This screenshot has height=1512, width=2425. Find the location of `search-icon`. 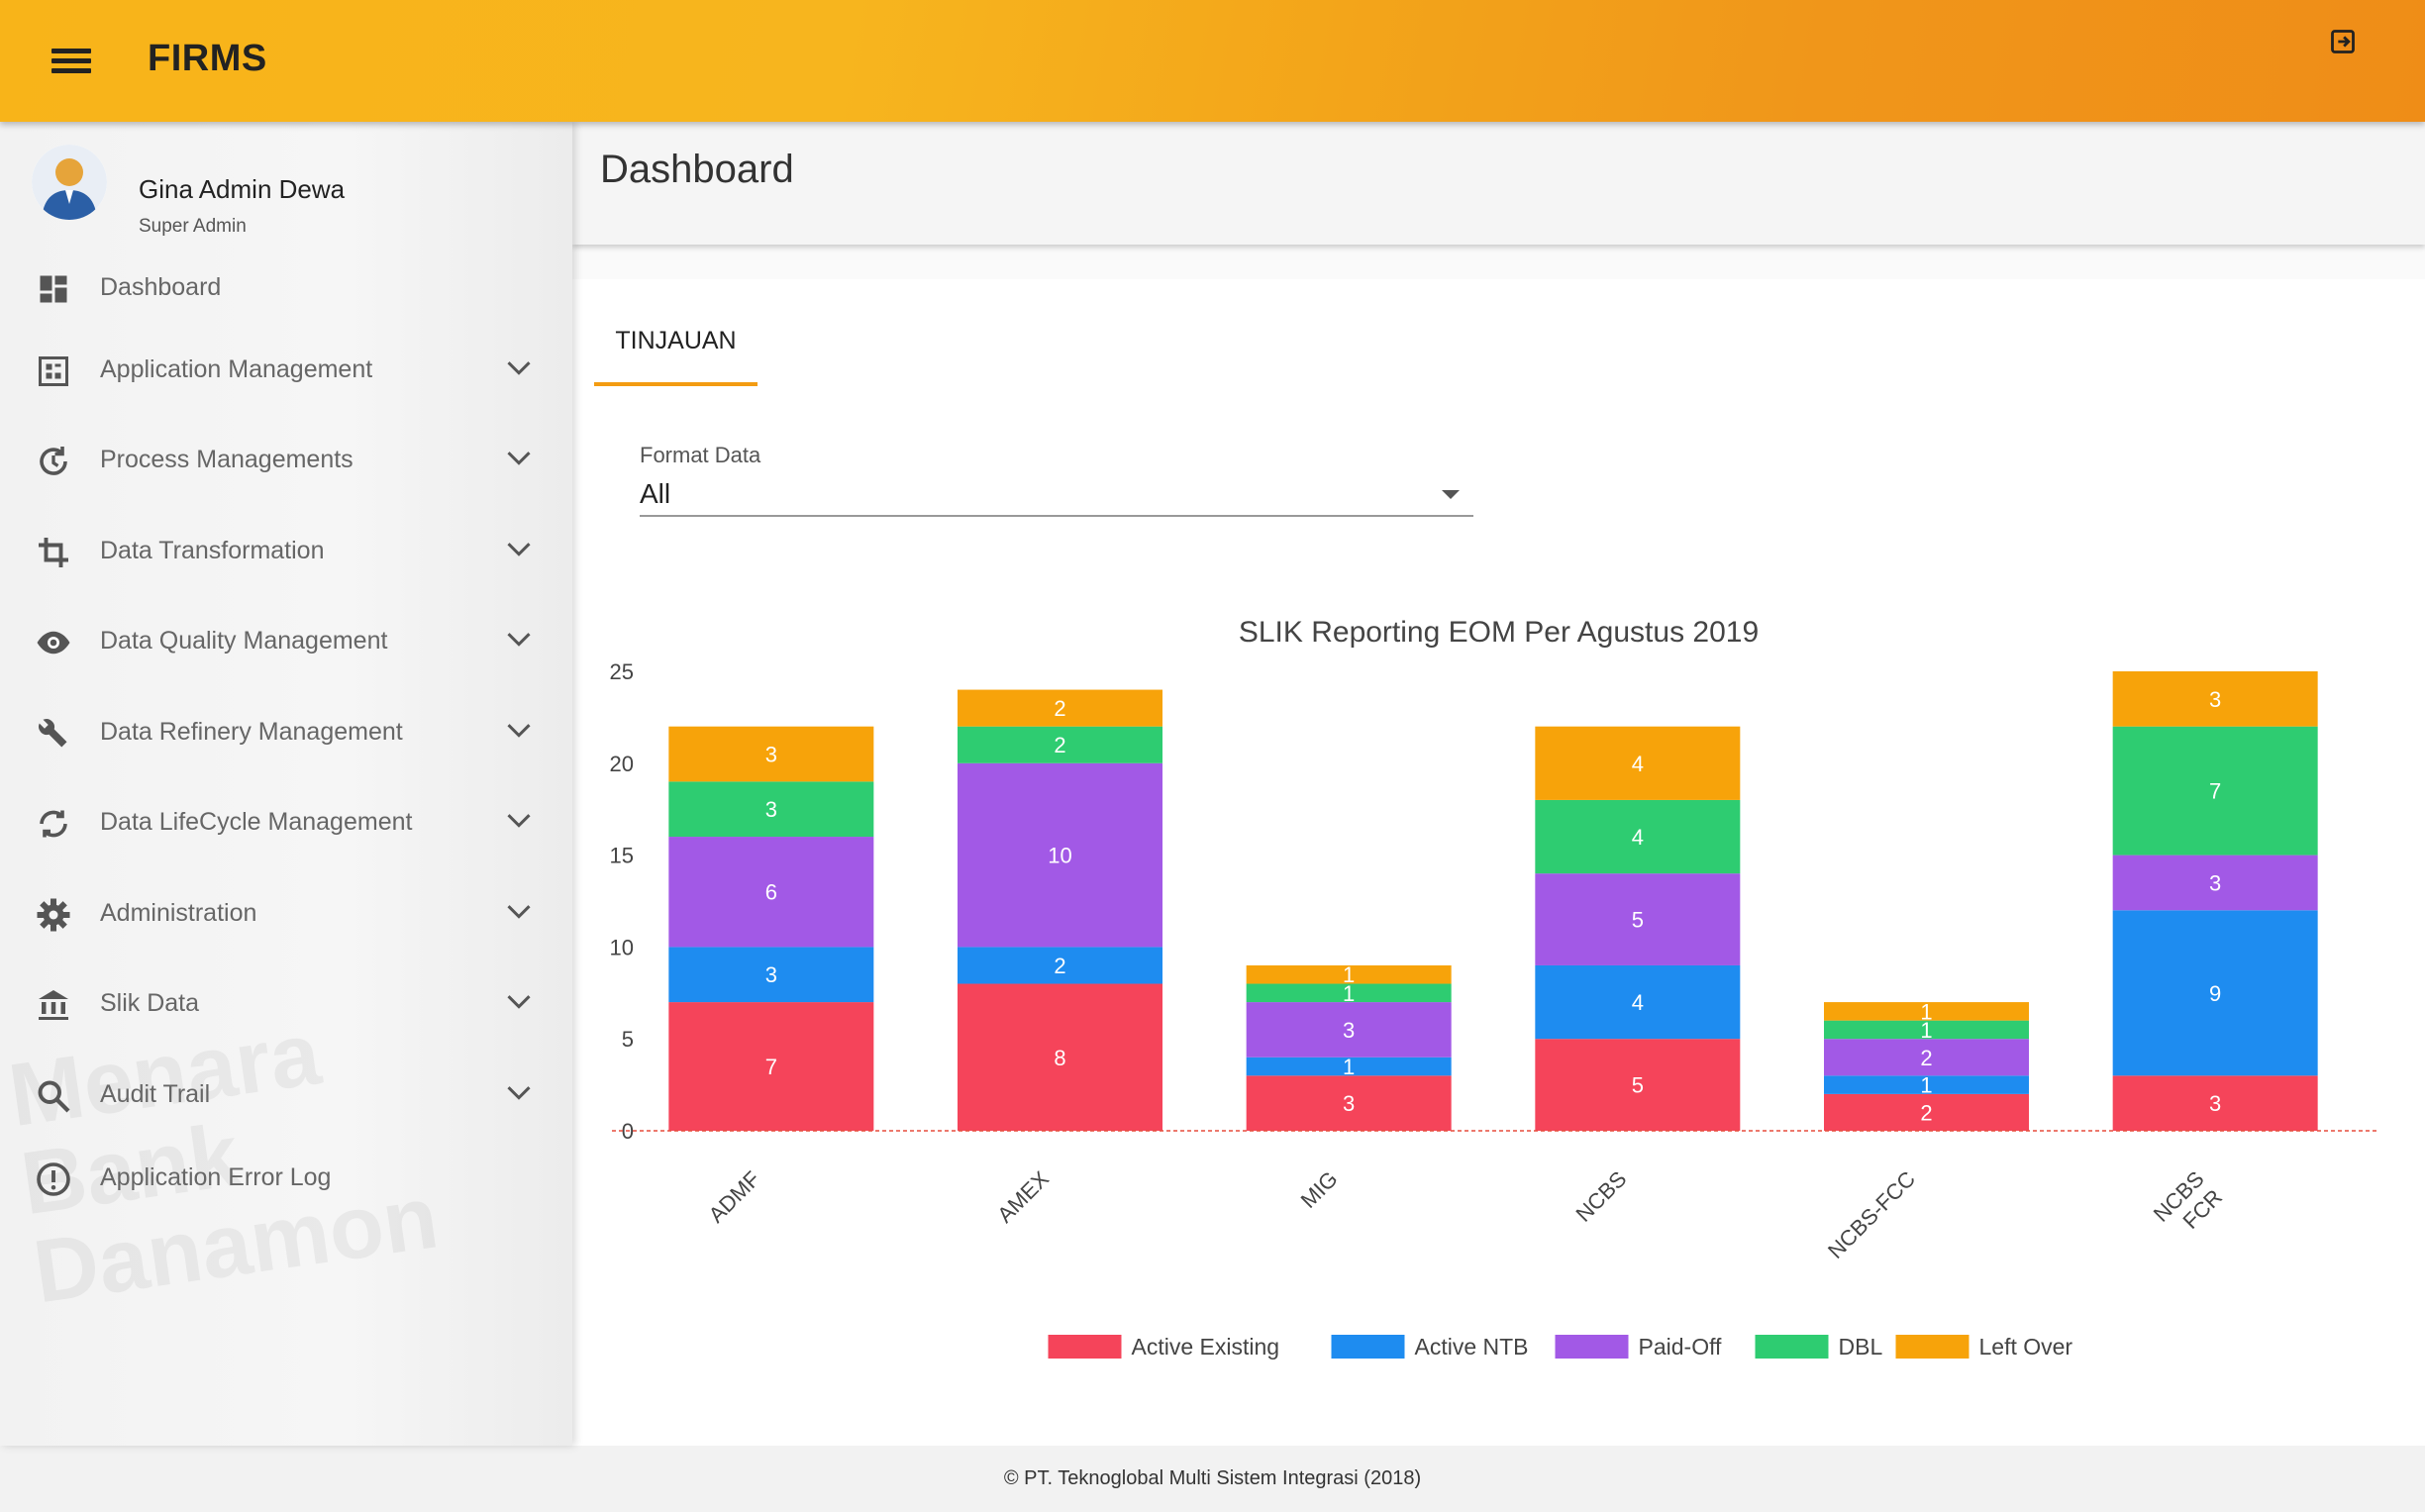

search-icon is located at coordinates (54, 1096).